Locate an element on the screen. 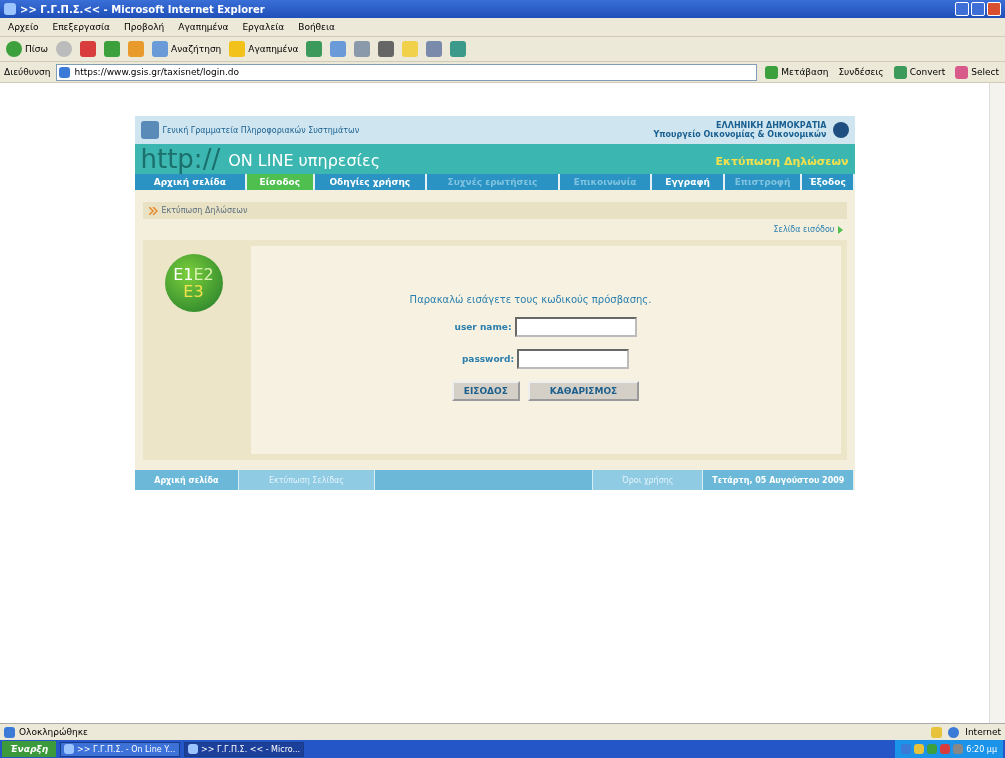 This screenshot has height=758, width=1005. emblem-icon is located at coordinates (840, 130).